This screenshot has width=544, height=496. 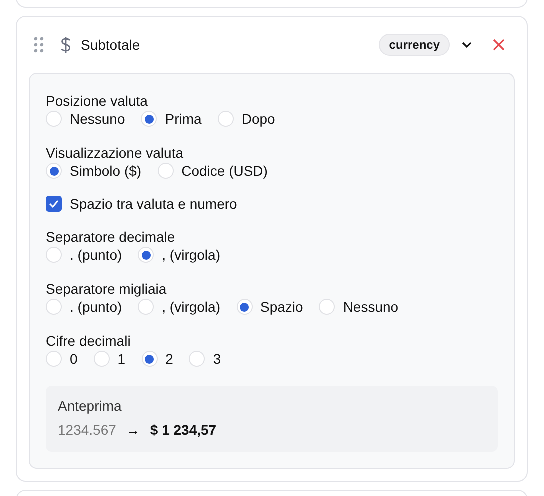 What do you see at coordinates (94, 171) in the screenshot?
I see `radio-option: Simbolo ($)` at bounding box center [94, 171].